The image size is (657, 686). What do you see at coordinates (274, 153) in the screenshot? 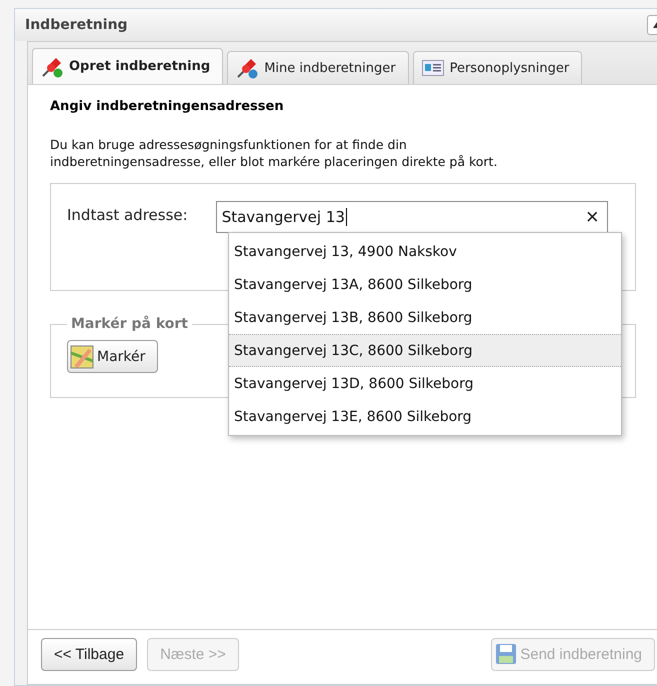
I see `description-text: Du kan bruge adressesøgningsfunktionen for at finde din indberetningensadresse, eller blot markére placeringen direkte på kort.` at bounding box center [274, 153].